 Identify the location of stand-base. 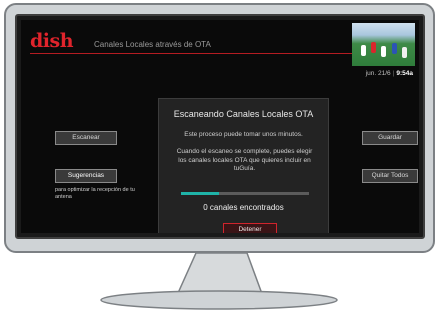
(219, 300).